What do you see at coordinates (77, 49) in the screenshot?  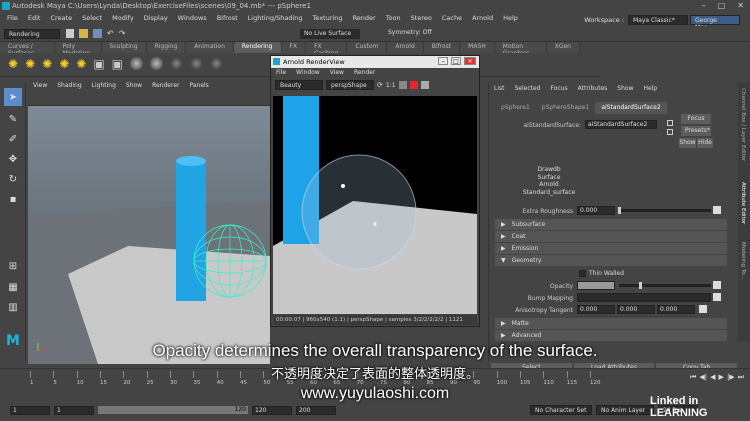 I see `shelf-tab: Poly Modeling` at bounding box center [77, 49].